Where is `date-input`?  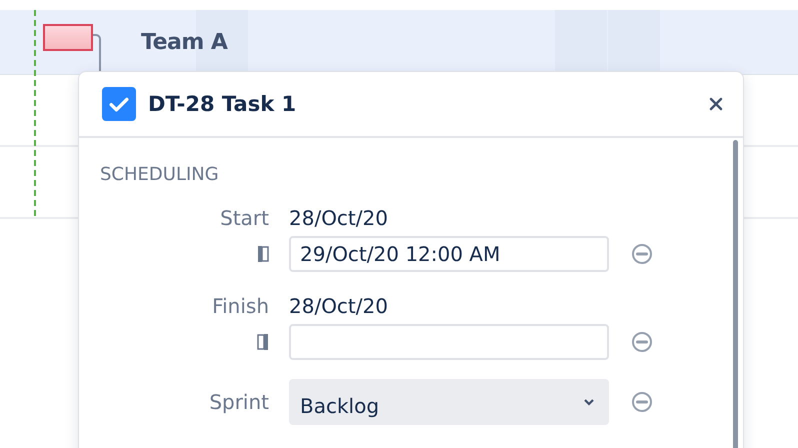
date-input is located at coordinates (449, 342).